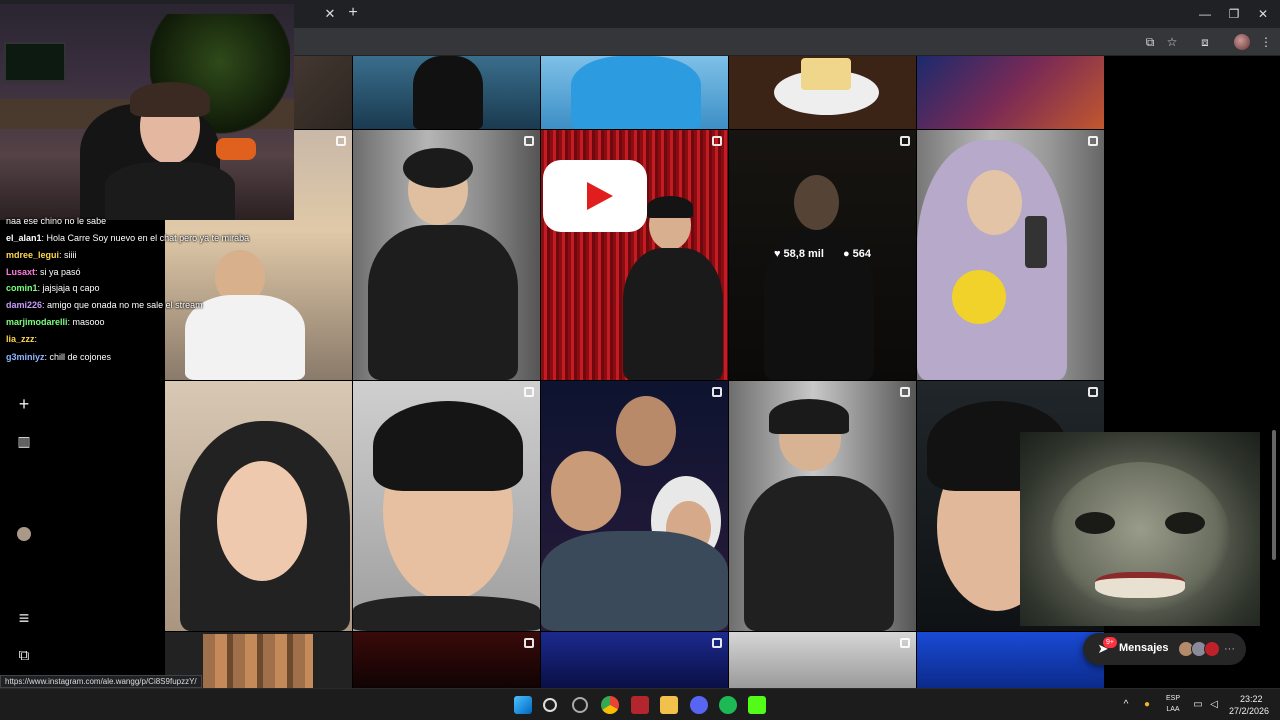  What do you see at coordinates (1095, 523) in the screenshot?
I see `creature-eye-left` at bounding box center [1095, 523].